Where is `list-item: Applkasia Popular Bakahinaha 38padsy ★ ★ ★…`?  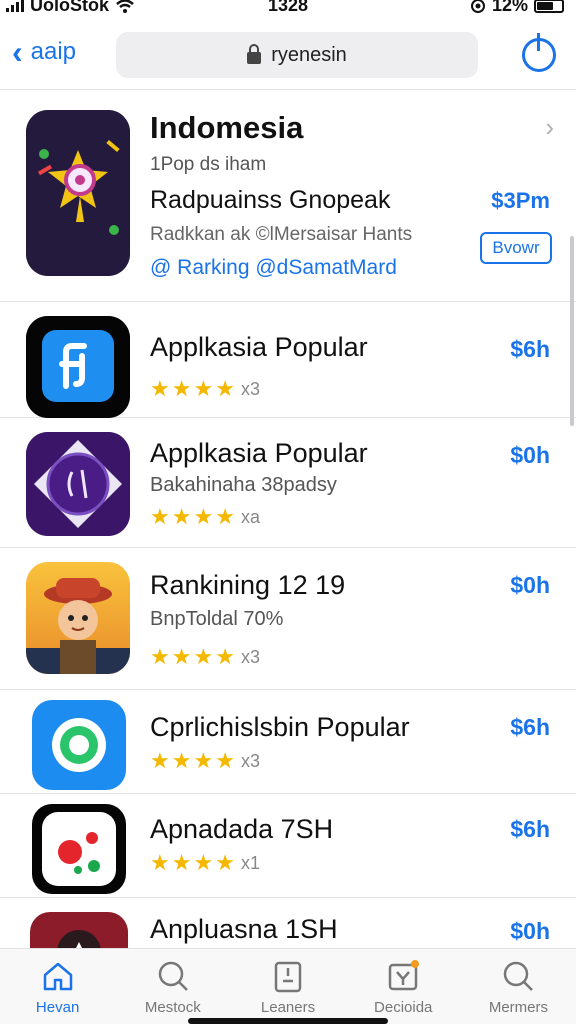 list-item: Applkasia Popular Bakahinaha 38padsy ★ ★ ★… is located at coordinates (288, 483).